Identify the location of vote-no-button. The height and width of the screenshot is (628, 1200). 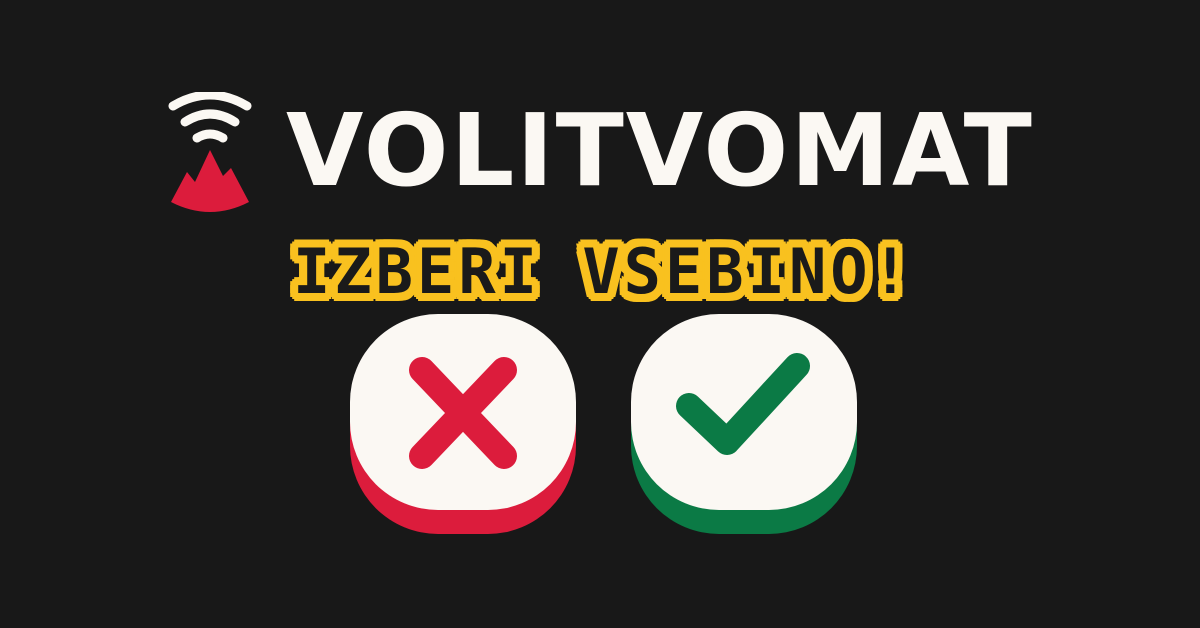
(463, 424).